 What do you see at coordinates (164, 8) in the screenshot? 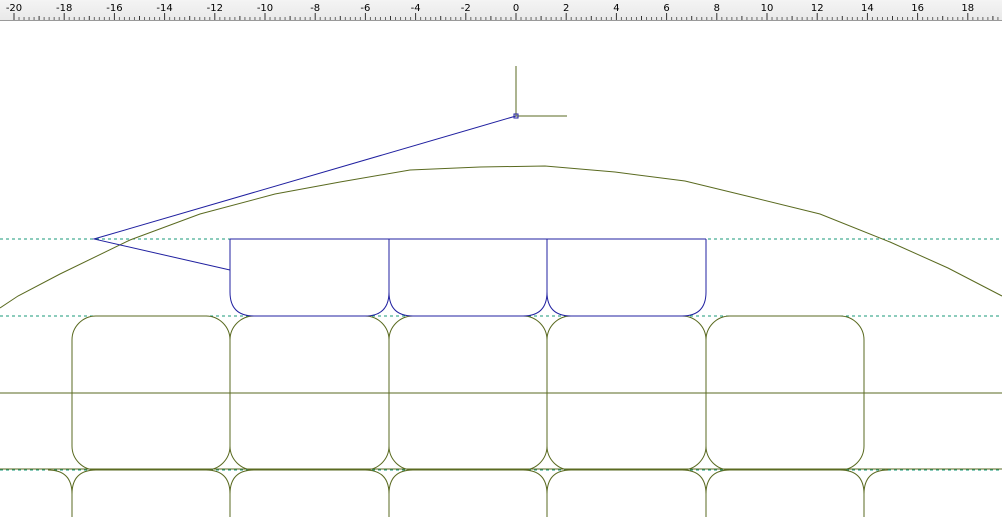
I see `ruler-tick-label: -14` at bounding box center [164, 8].